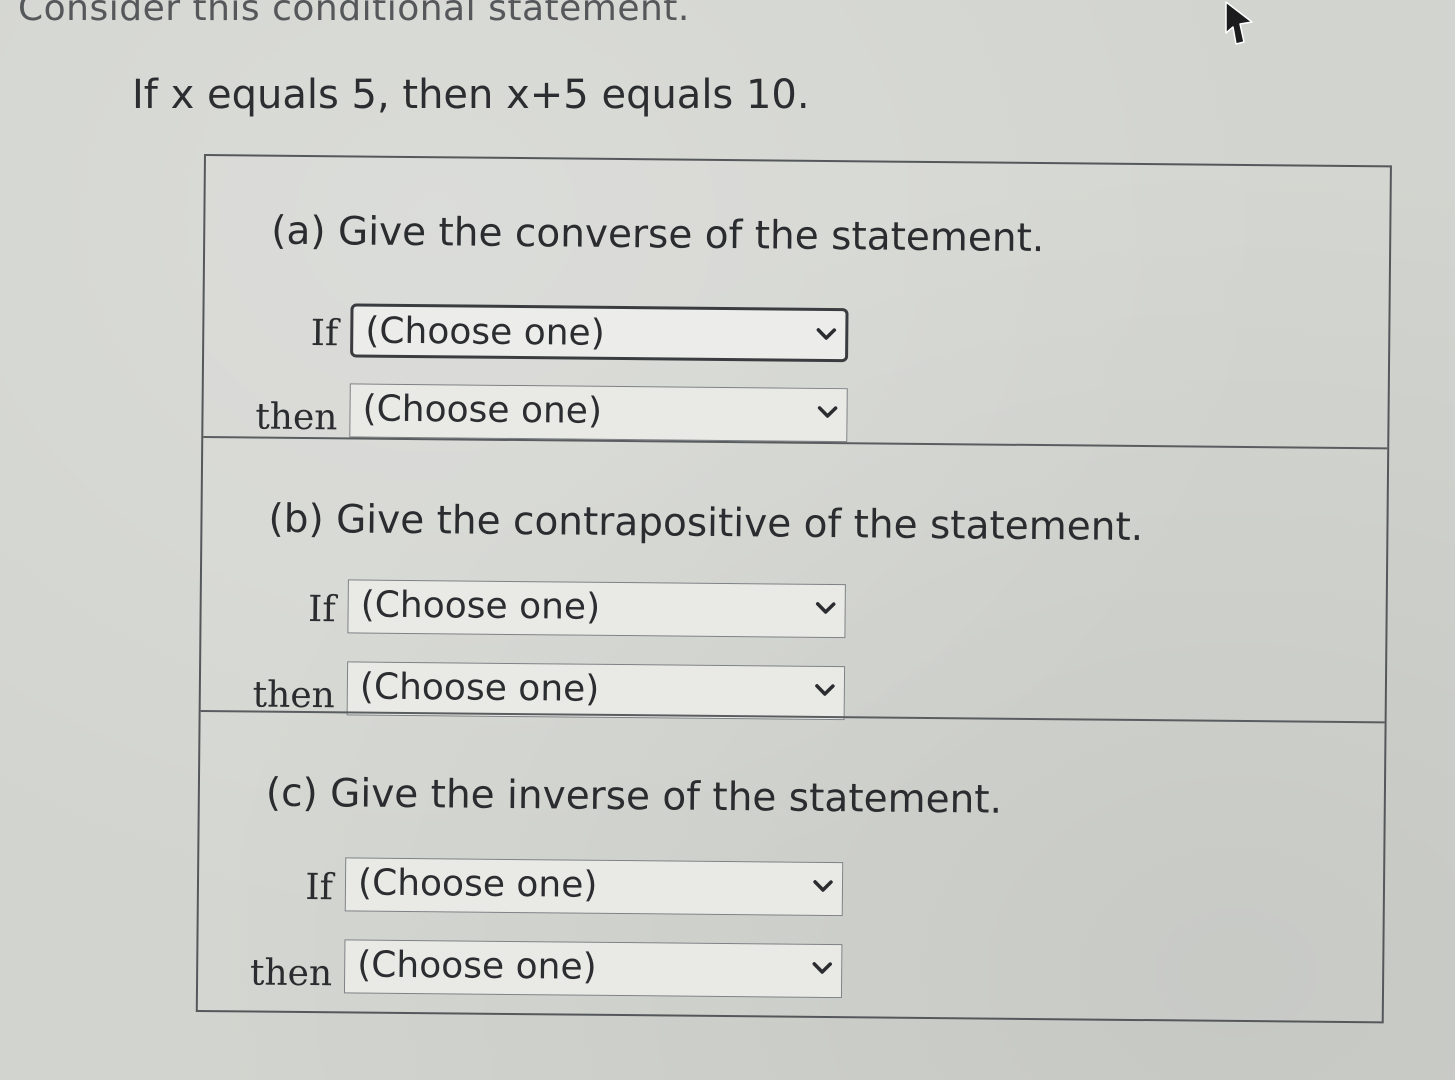 This screenshot has height=1080, width=1455. I want to click on part-a-then-select: (Choose one), so click(598, 413).